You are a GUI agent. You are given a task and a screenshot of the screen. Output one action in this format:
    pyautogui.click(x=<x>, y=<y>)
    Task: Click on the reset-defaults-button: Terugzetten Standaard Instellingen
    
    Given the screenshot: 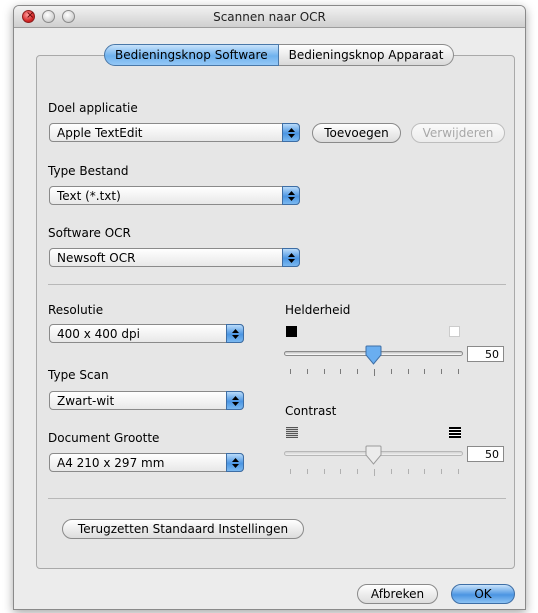 What is the action you would take?
    pyautogui.click(x=183, y=529)
    